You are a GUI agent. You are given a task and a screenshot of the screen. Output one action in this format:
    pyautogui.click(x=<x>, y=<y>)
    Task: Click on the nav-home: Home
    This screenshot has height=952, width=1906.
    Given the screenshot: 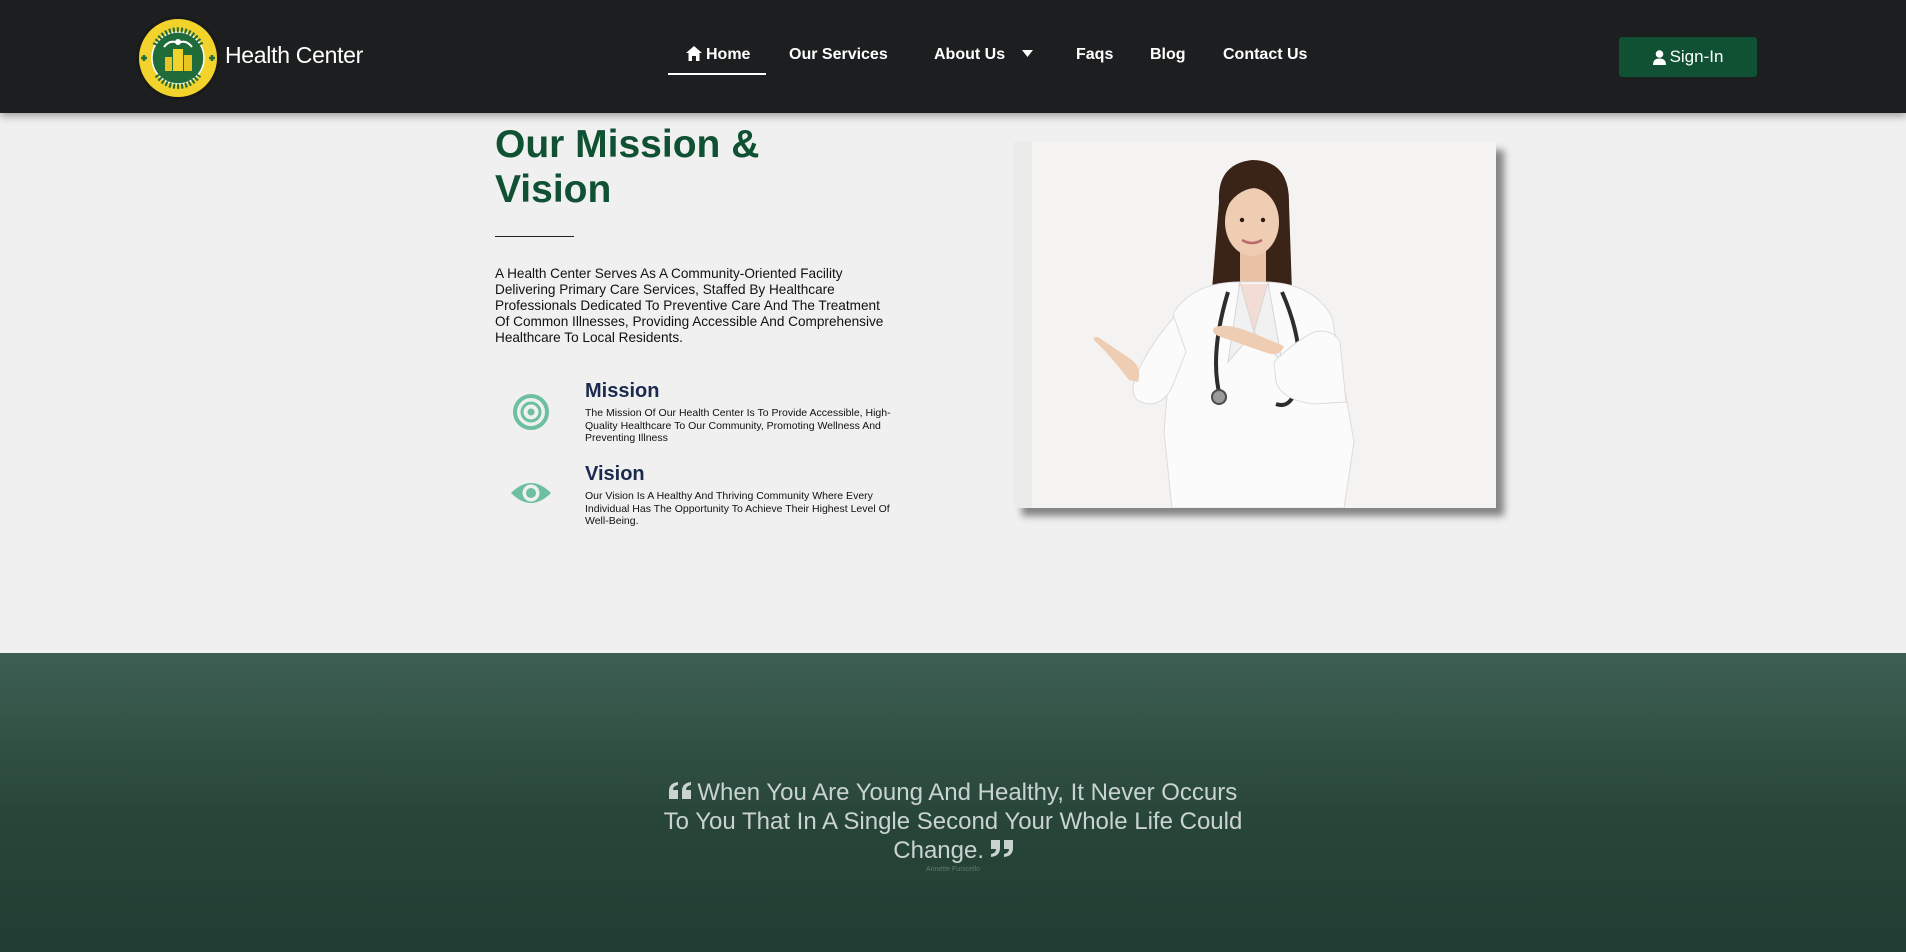 What is the action you would take?
    pyautogui.click(x=717, y=60)
    